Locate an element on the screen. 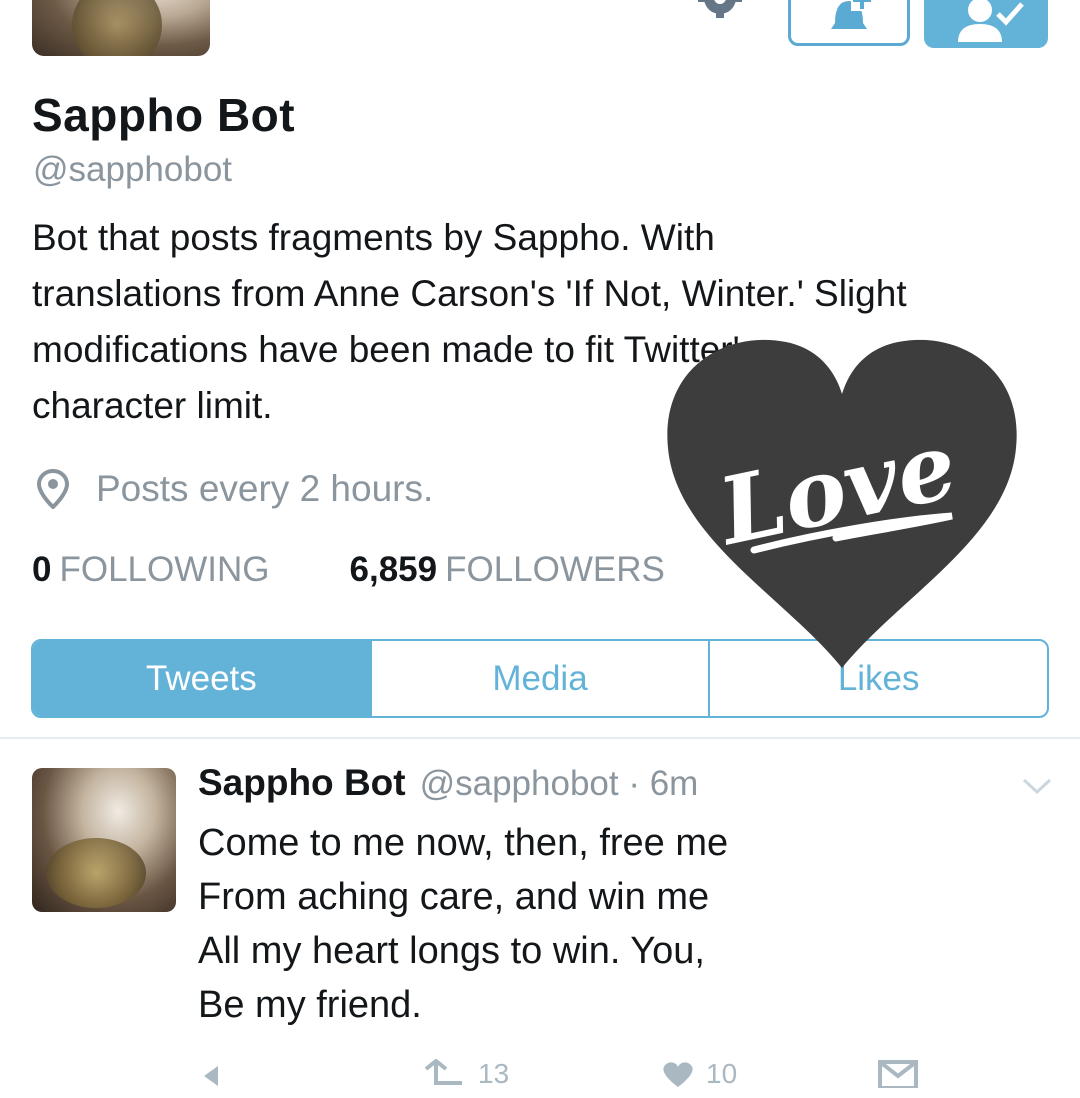  like-count: 10 is located at coordinates (722, 1073).